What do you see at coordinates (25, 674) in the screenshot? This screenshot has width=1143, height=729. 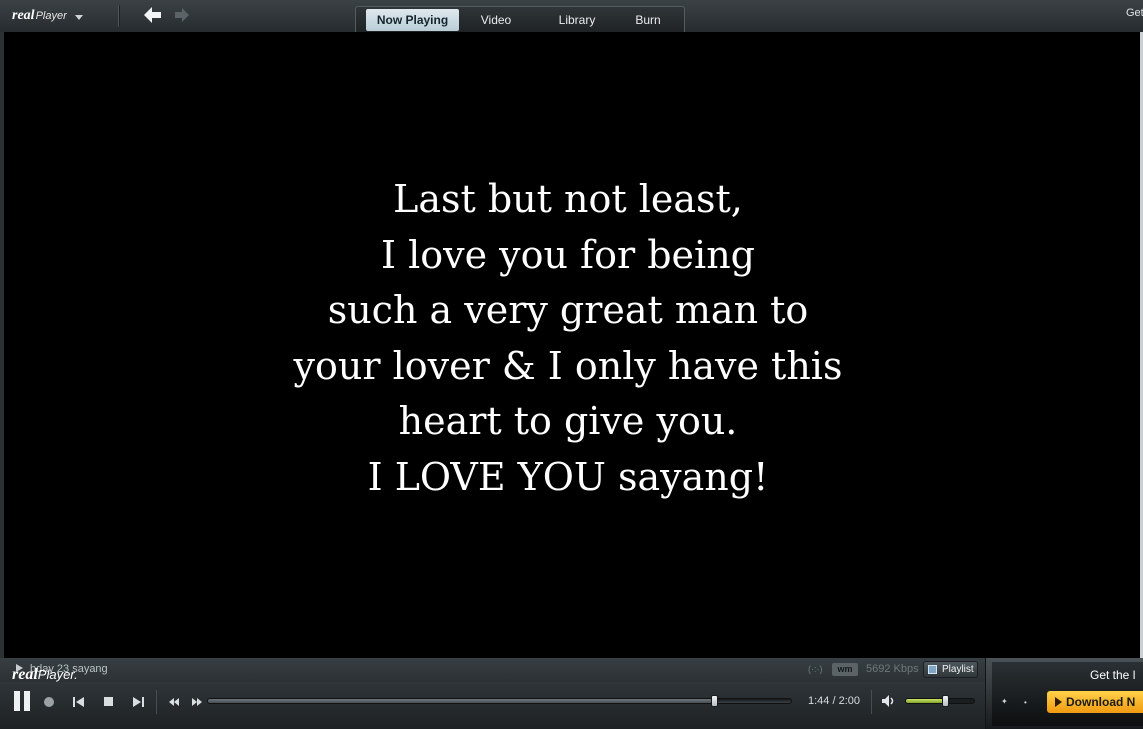 I see `ad-brand-mark: real` at bounding box center [25, 674].